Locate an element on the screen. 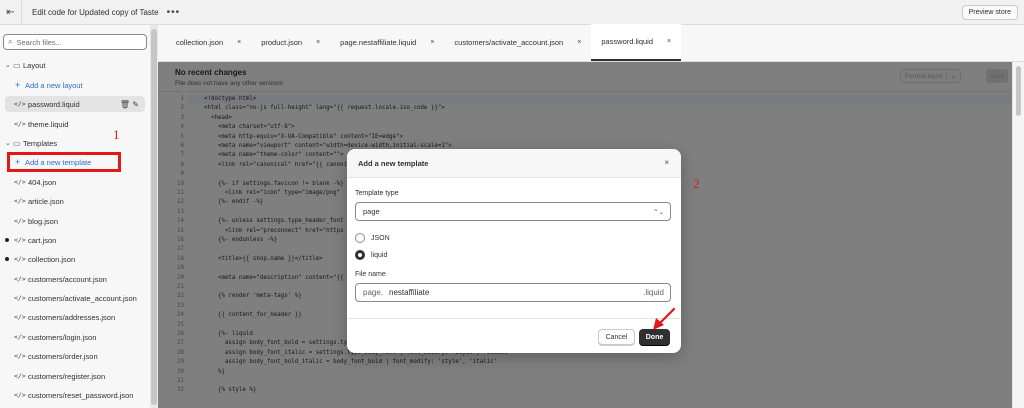  cancel-button: Cancel is located at coordinates (616, 337).